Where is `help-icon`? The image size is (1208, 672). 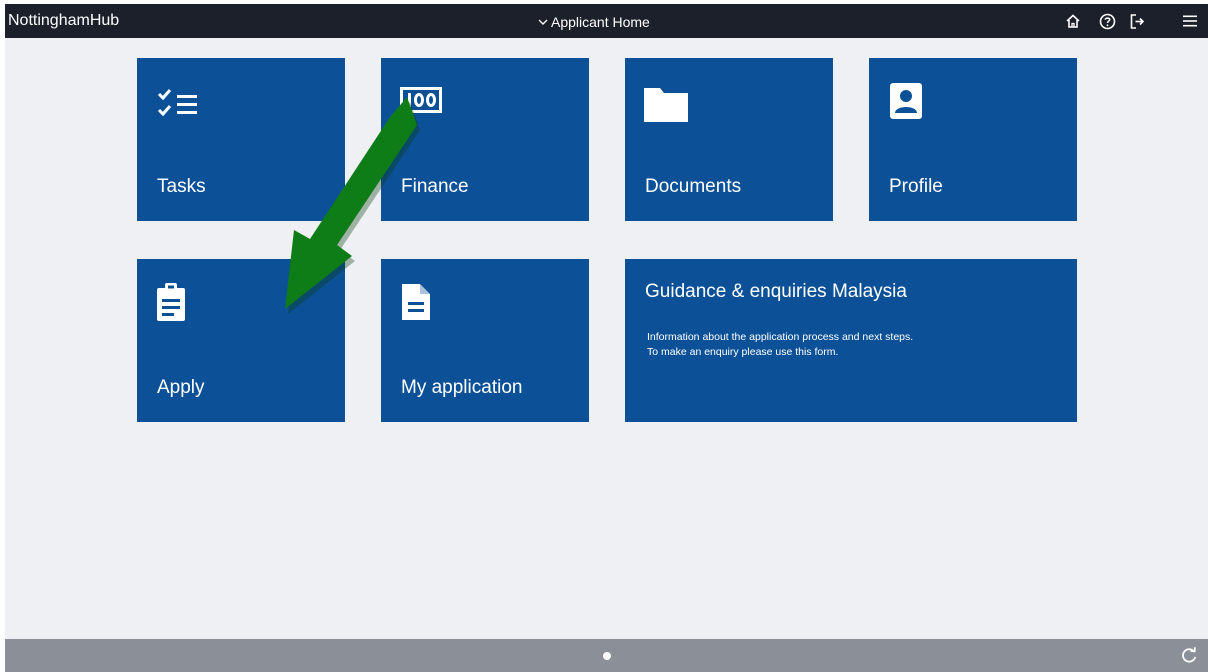 help-icon is located at coordinates (1107, 21).